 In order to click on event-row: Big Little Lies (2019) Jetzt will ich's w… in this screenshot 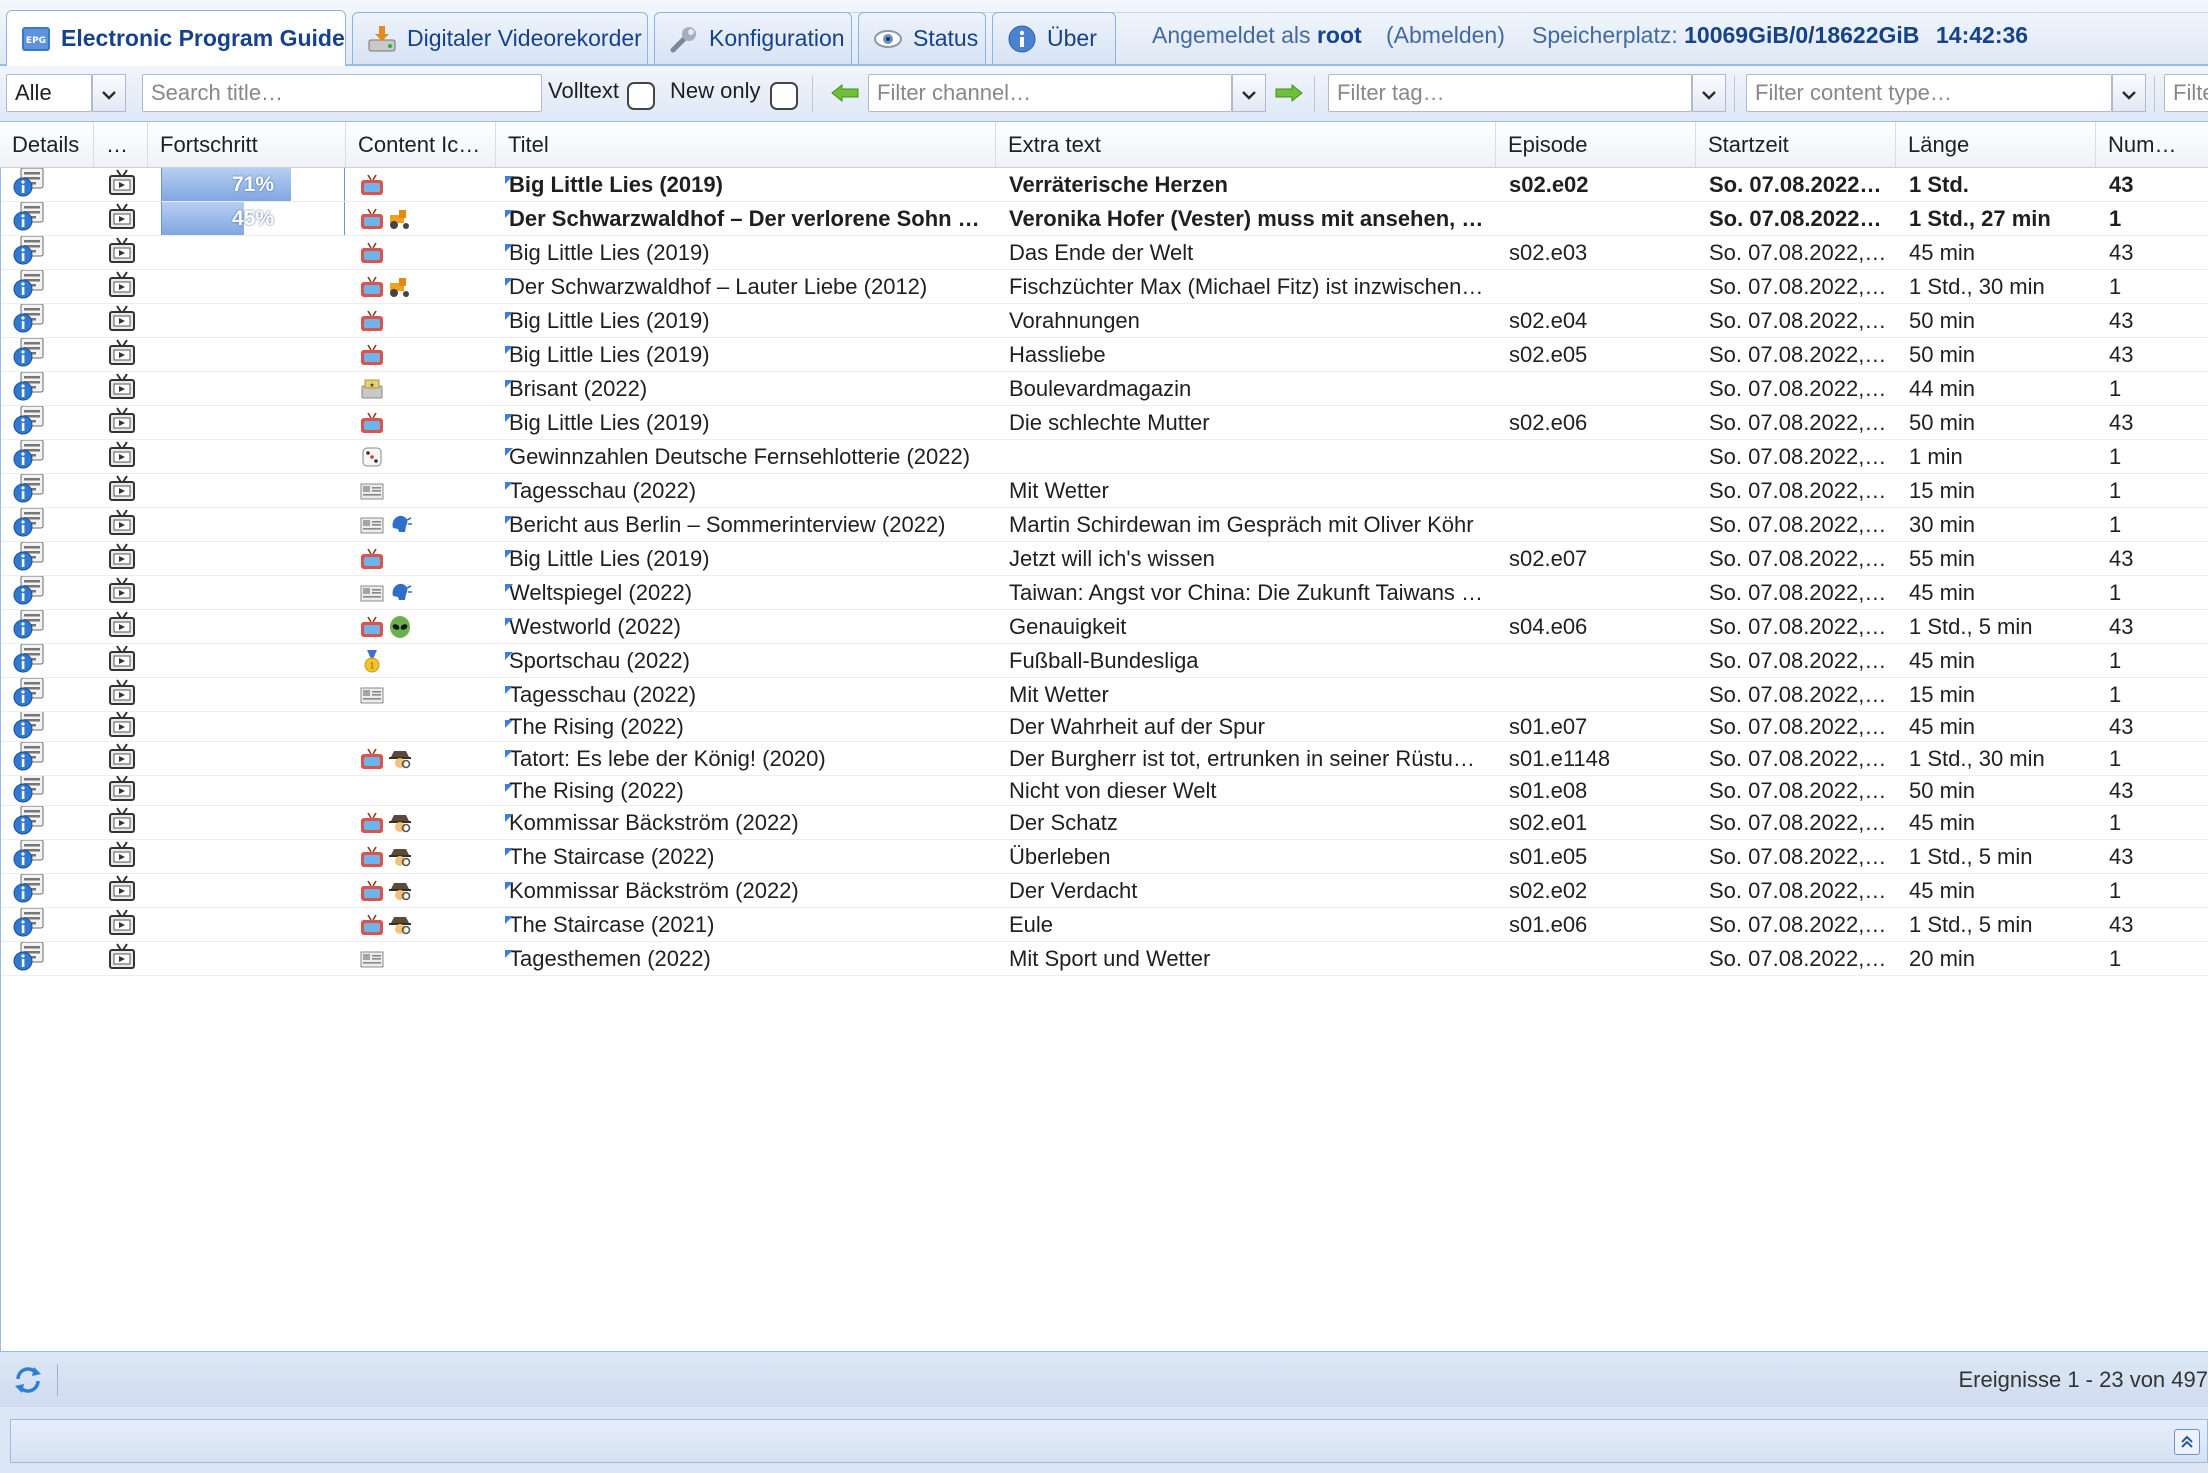, I will do `click(1104, 559)`.